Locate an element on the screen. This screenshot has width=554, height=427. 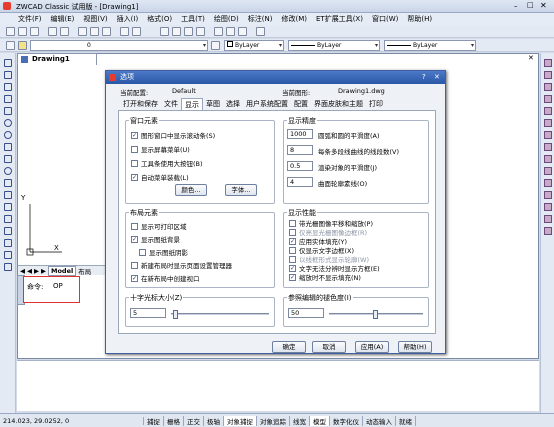
create-viewport-checkbox: ✓ 在新布局中创建视口 is located at coordinates (165, 278).